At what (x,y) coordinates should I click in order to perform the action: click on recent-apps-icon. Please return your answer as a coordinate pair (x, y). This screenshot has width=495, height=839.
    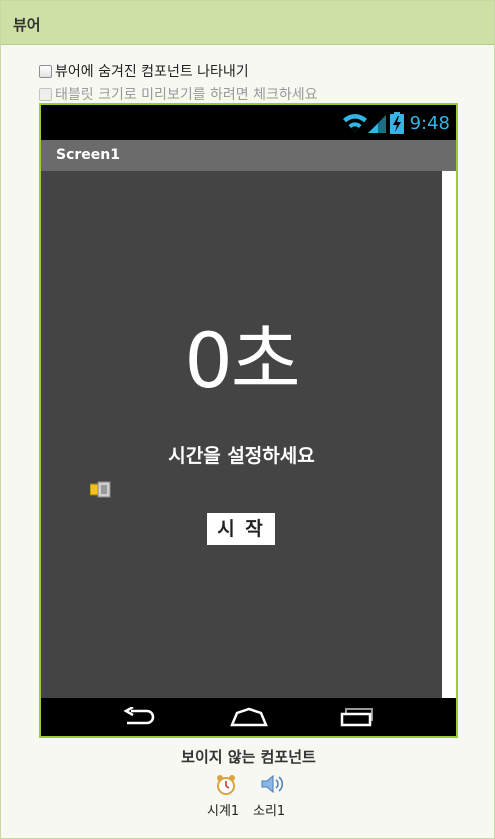
    Looking at the image, I should click on (359, 717).